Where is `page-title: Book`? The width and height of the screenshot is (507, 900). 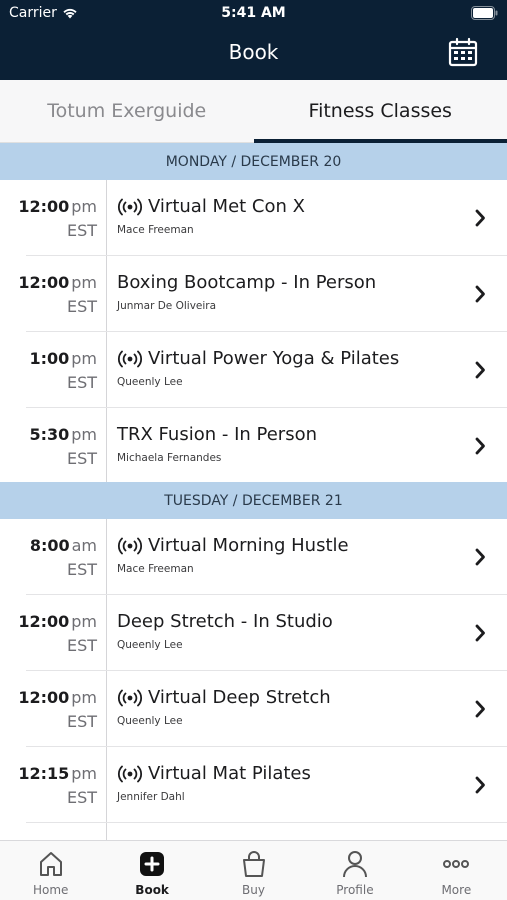
page-title: Book is located at coordinates (253, 52).